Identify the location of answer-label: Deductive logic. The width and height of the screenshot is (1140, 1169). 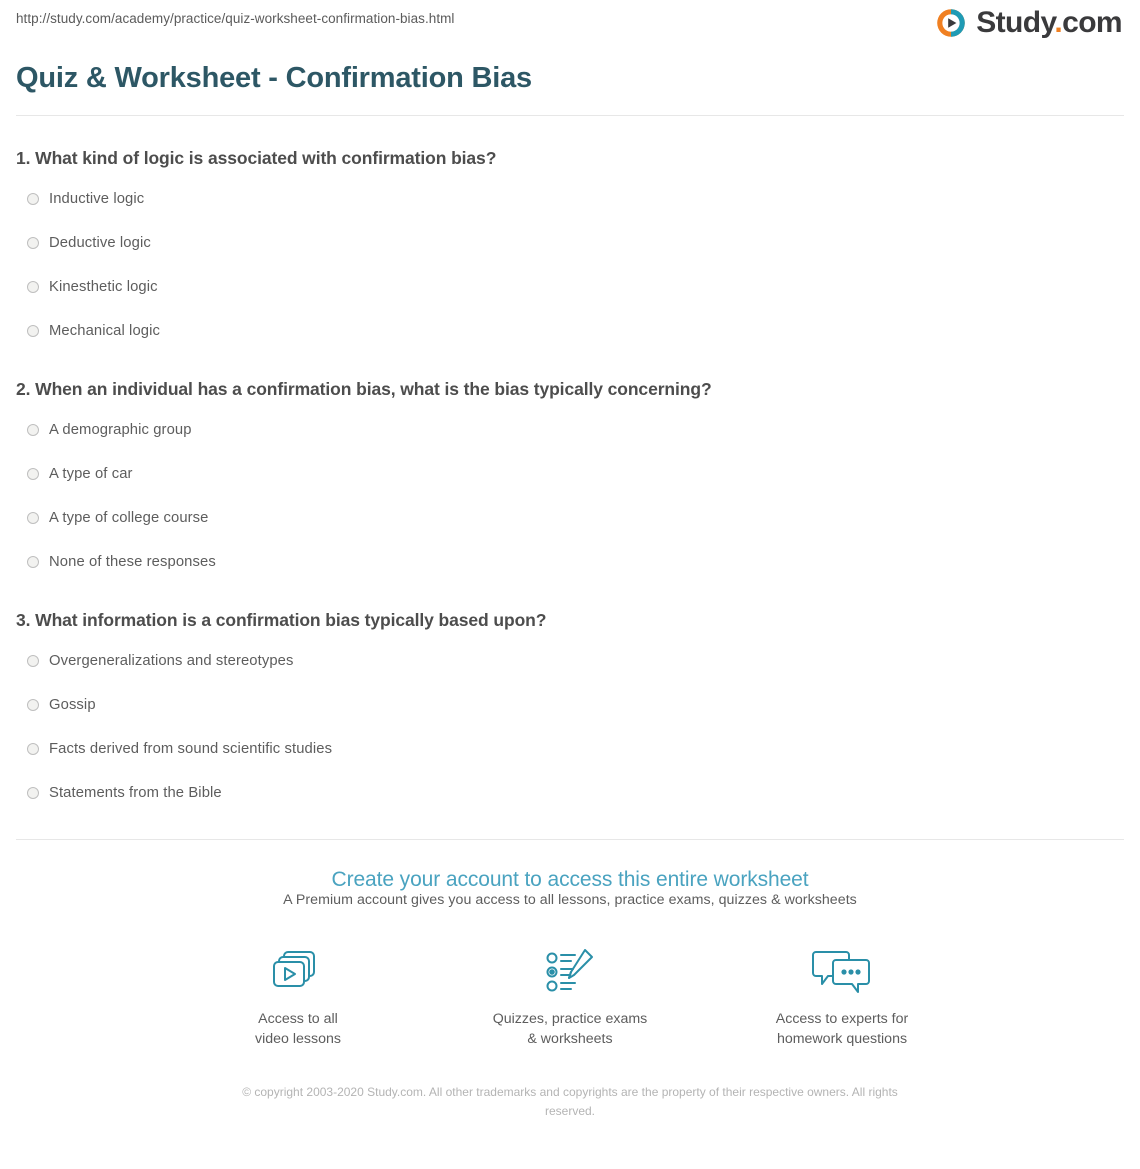
(100, 243).